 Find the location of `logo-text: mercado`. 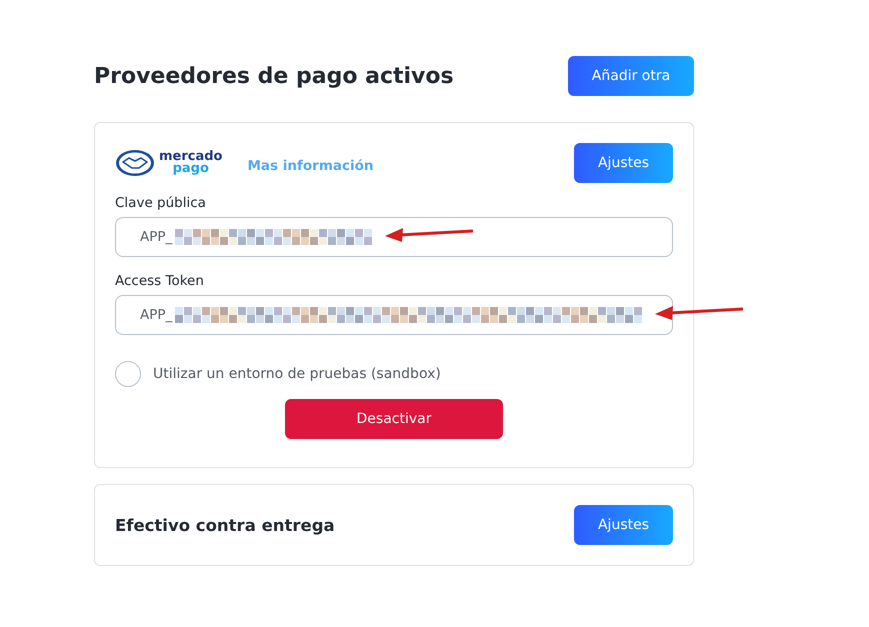

logo-text: mercado is located at coordinates (190, 157).